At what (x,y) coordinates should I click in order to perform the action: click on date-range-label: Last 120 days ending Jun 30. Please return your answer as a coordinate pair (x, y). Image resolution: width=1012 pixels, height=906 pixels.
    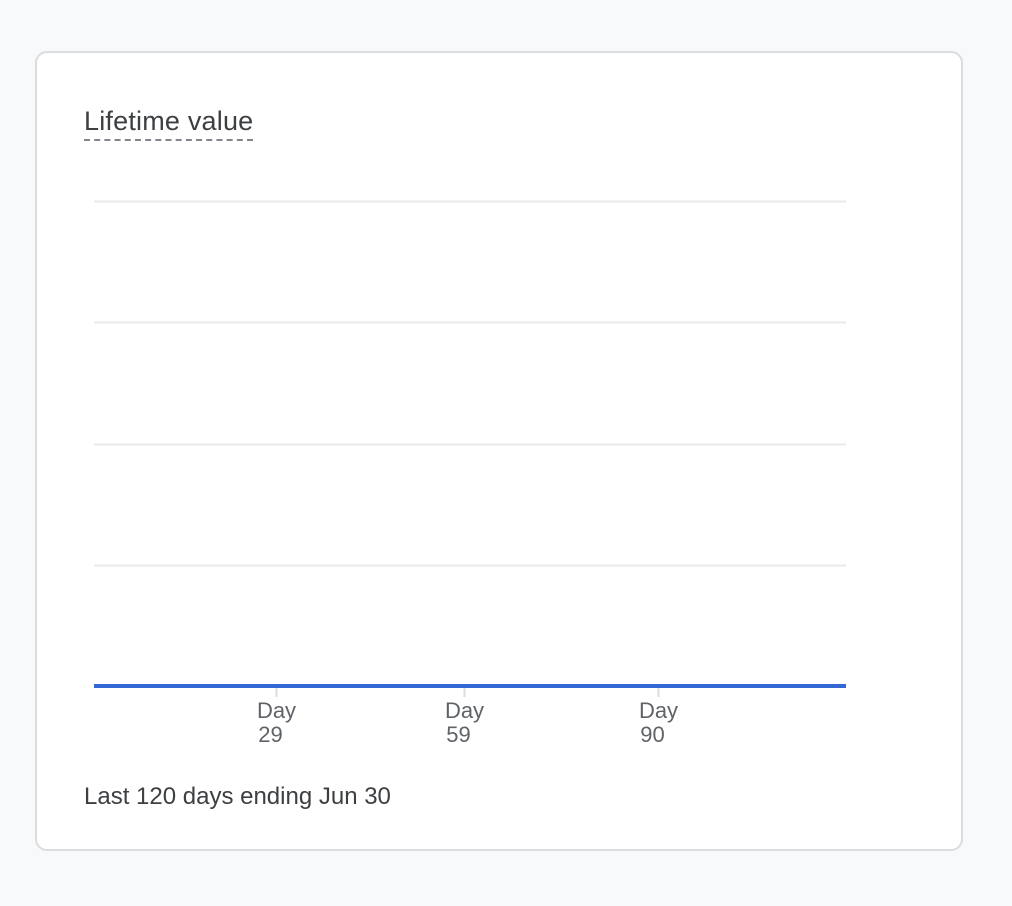
    Looking at the image, I should click on (237, 796).